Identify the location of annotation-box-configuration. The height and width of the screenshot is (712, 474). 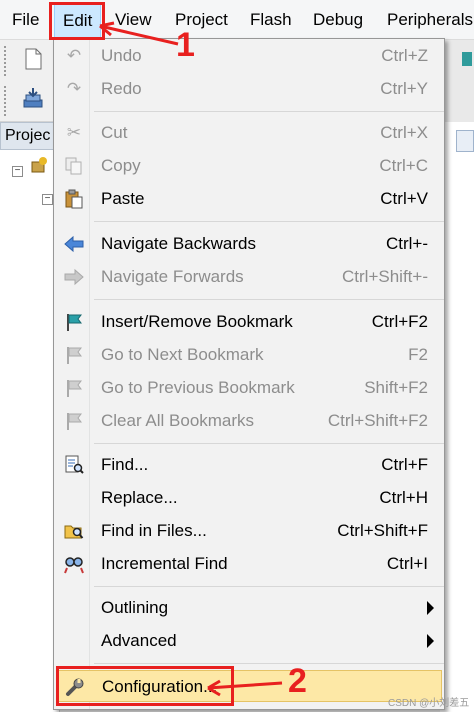
(145, 686).